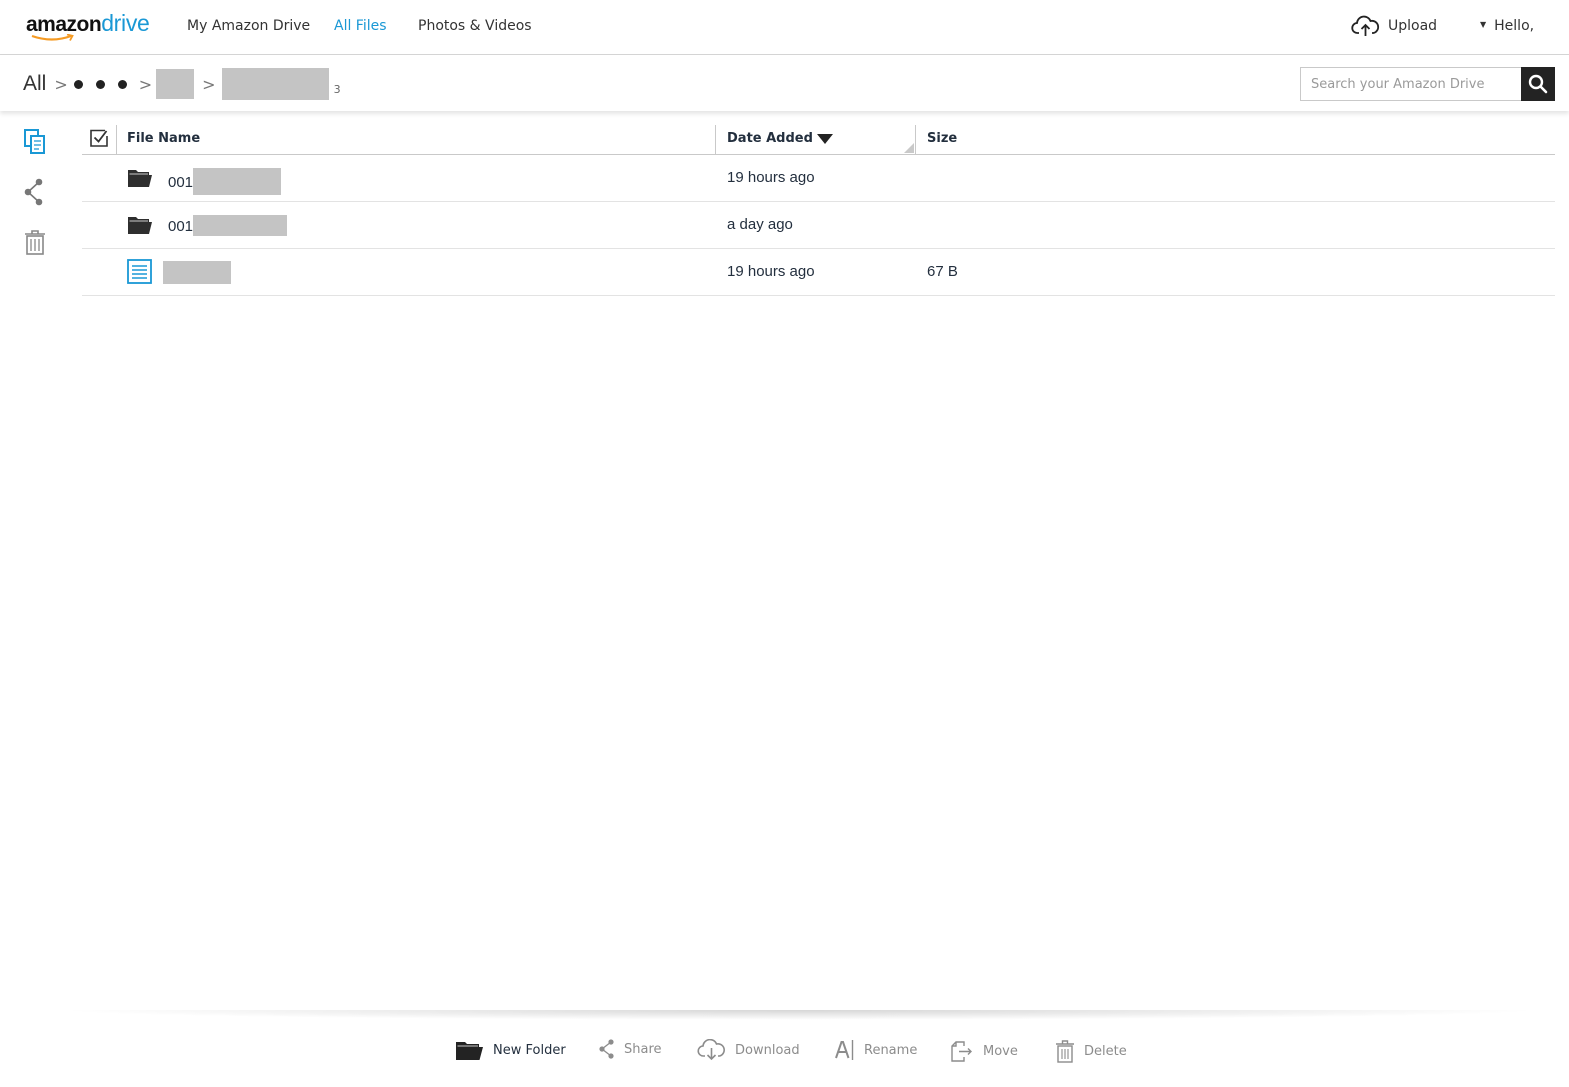 The image size is (1569, 1087). I want to click on logo-amazon-text: amazon, so click(64, 24).